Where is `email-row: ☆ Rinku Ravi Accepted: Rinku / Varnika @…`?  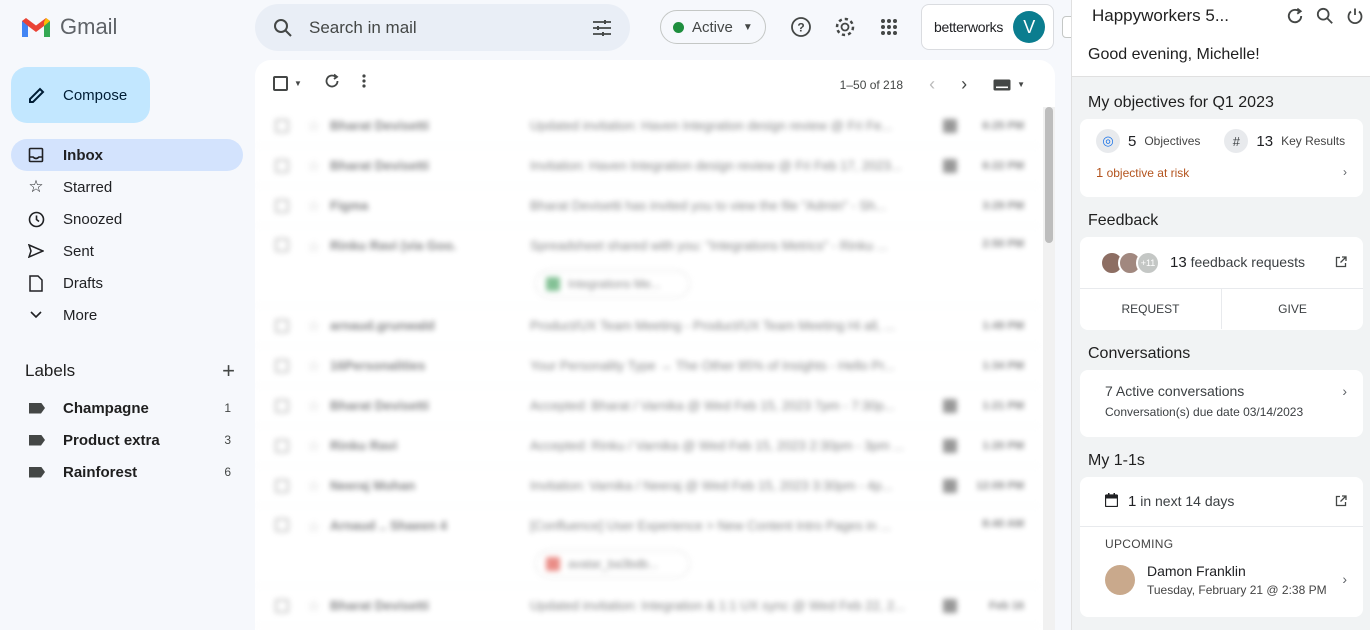 email-row: ☆ Rinku Ravi Accepted: Rinku / Varnika @… is located at coordinates (647, 446).